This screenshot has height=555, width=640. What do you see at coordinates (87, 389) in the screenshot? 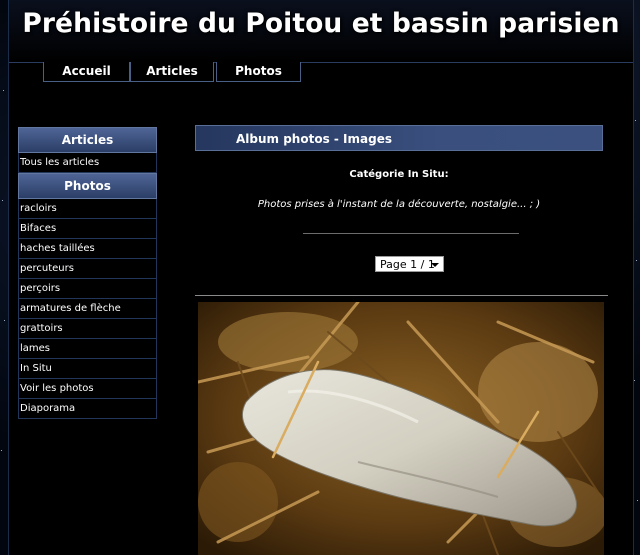
I see `sidebar-item-voir-les-photos: Voir les photos` at bounding box center [87, 389].